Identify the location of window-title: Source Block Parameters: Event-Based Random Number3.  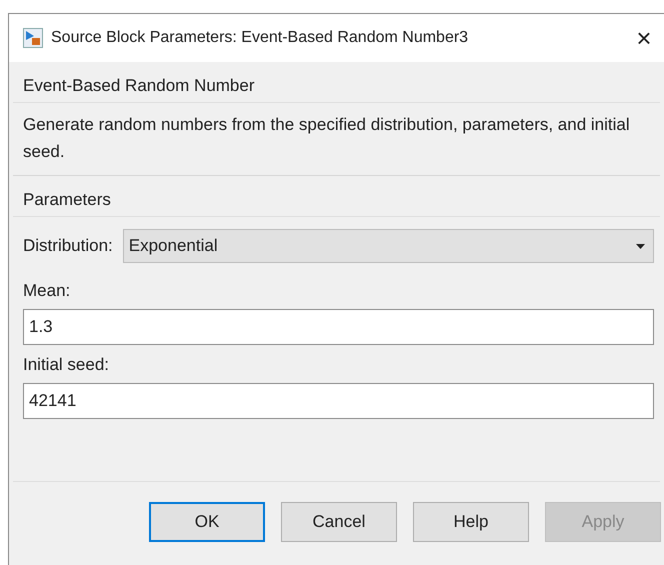
(260, 38).